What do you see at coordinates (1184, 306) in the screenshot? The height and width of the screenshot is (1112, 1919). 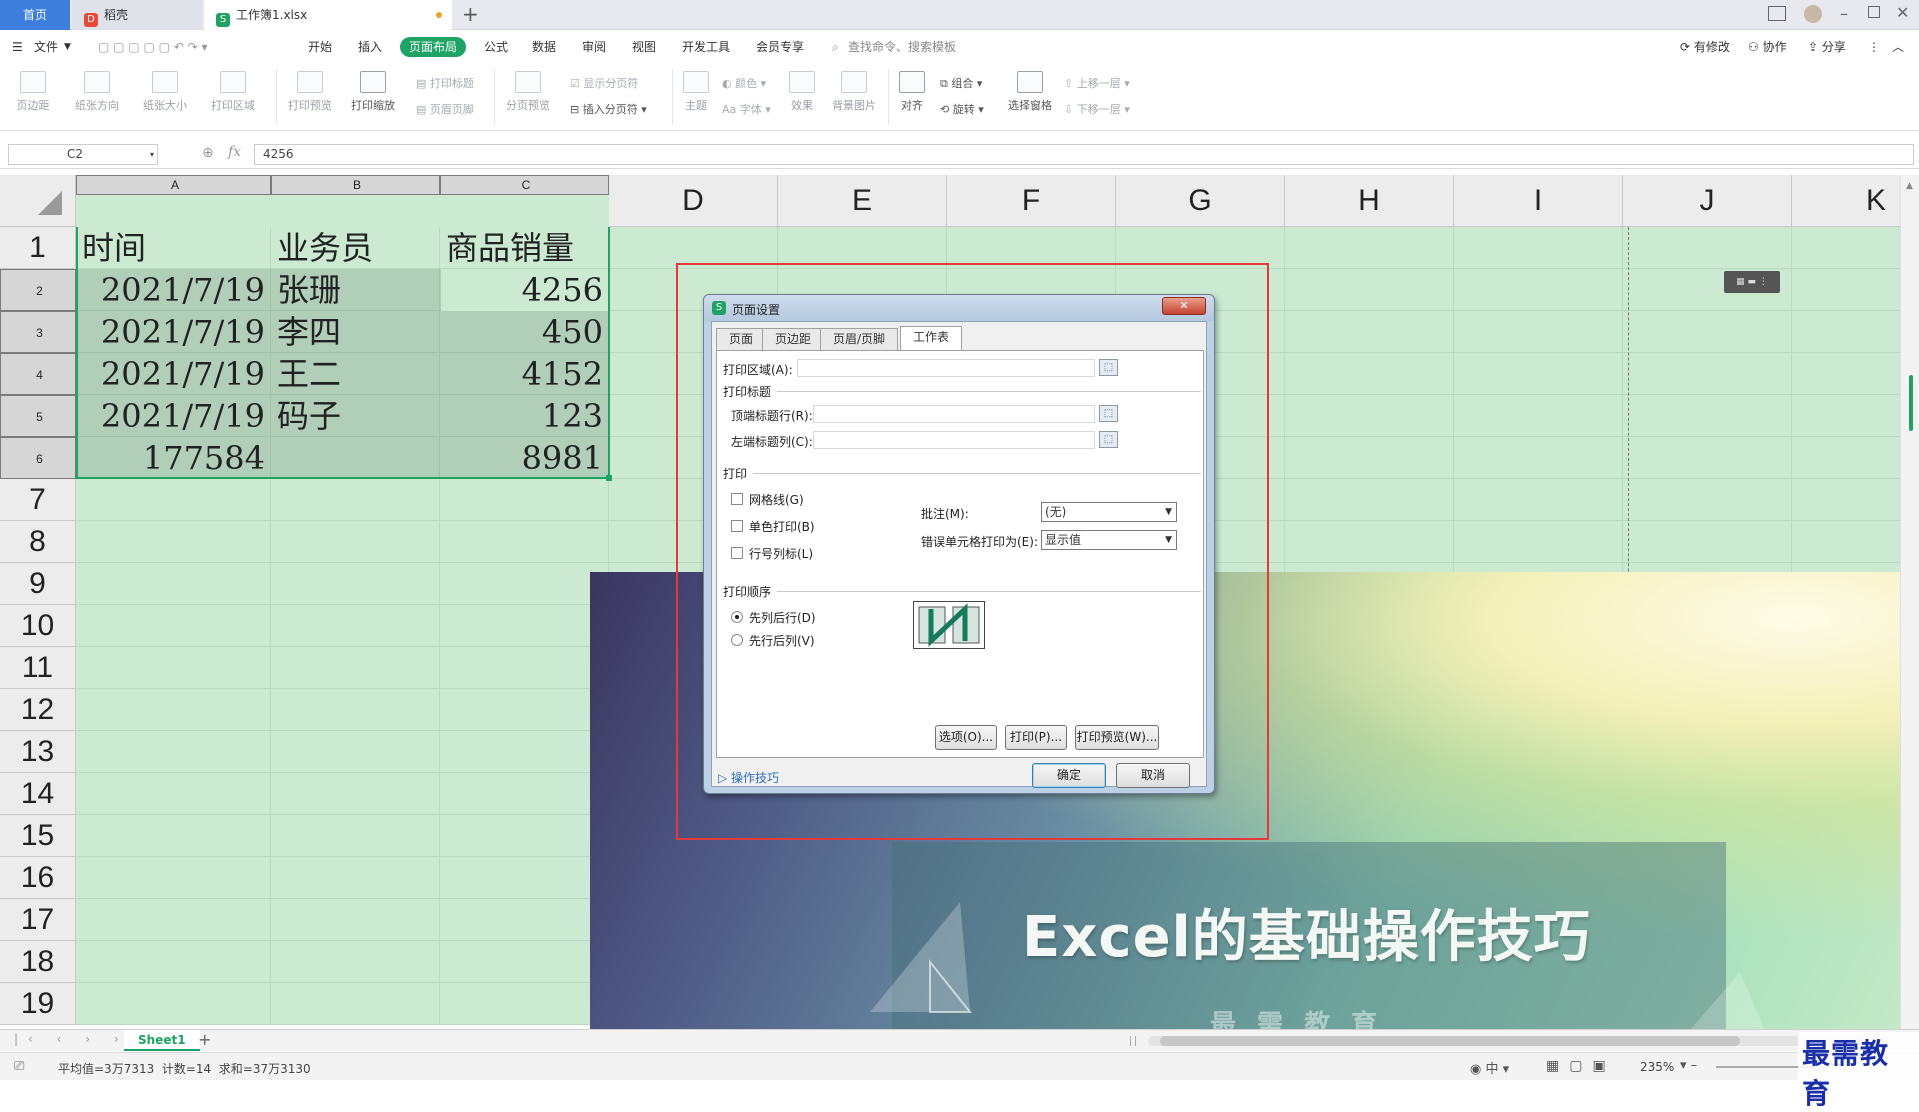 I see `dialog-close-button: ✕` at bounding box center [1184, 306].